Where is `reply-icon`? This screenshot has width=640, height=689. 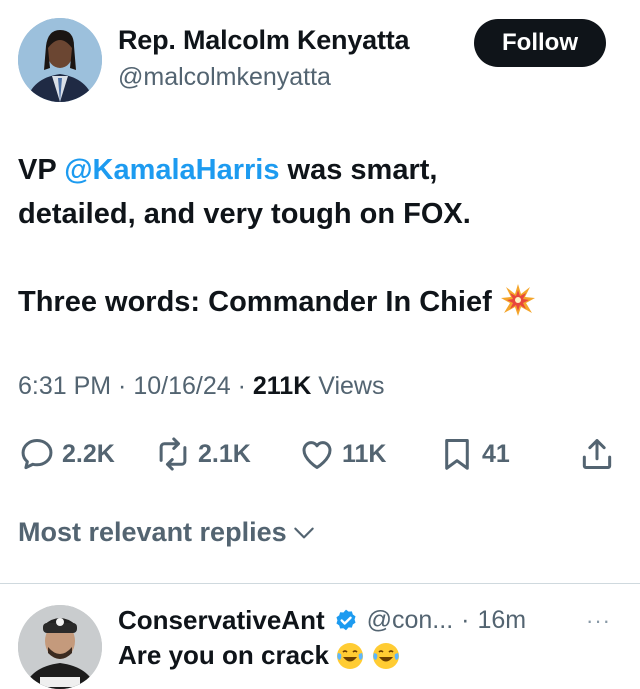
reply-icon is located at coordinates (37, 454).